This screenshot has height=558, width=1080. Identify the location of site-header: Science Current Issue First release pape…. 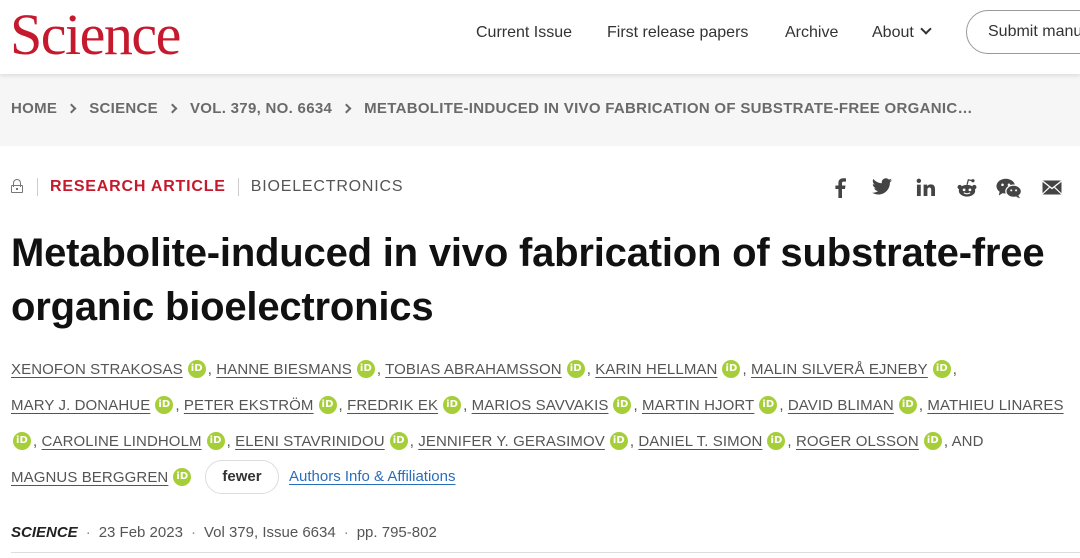
(540, 37).